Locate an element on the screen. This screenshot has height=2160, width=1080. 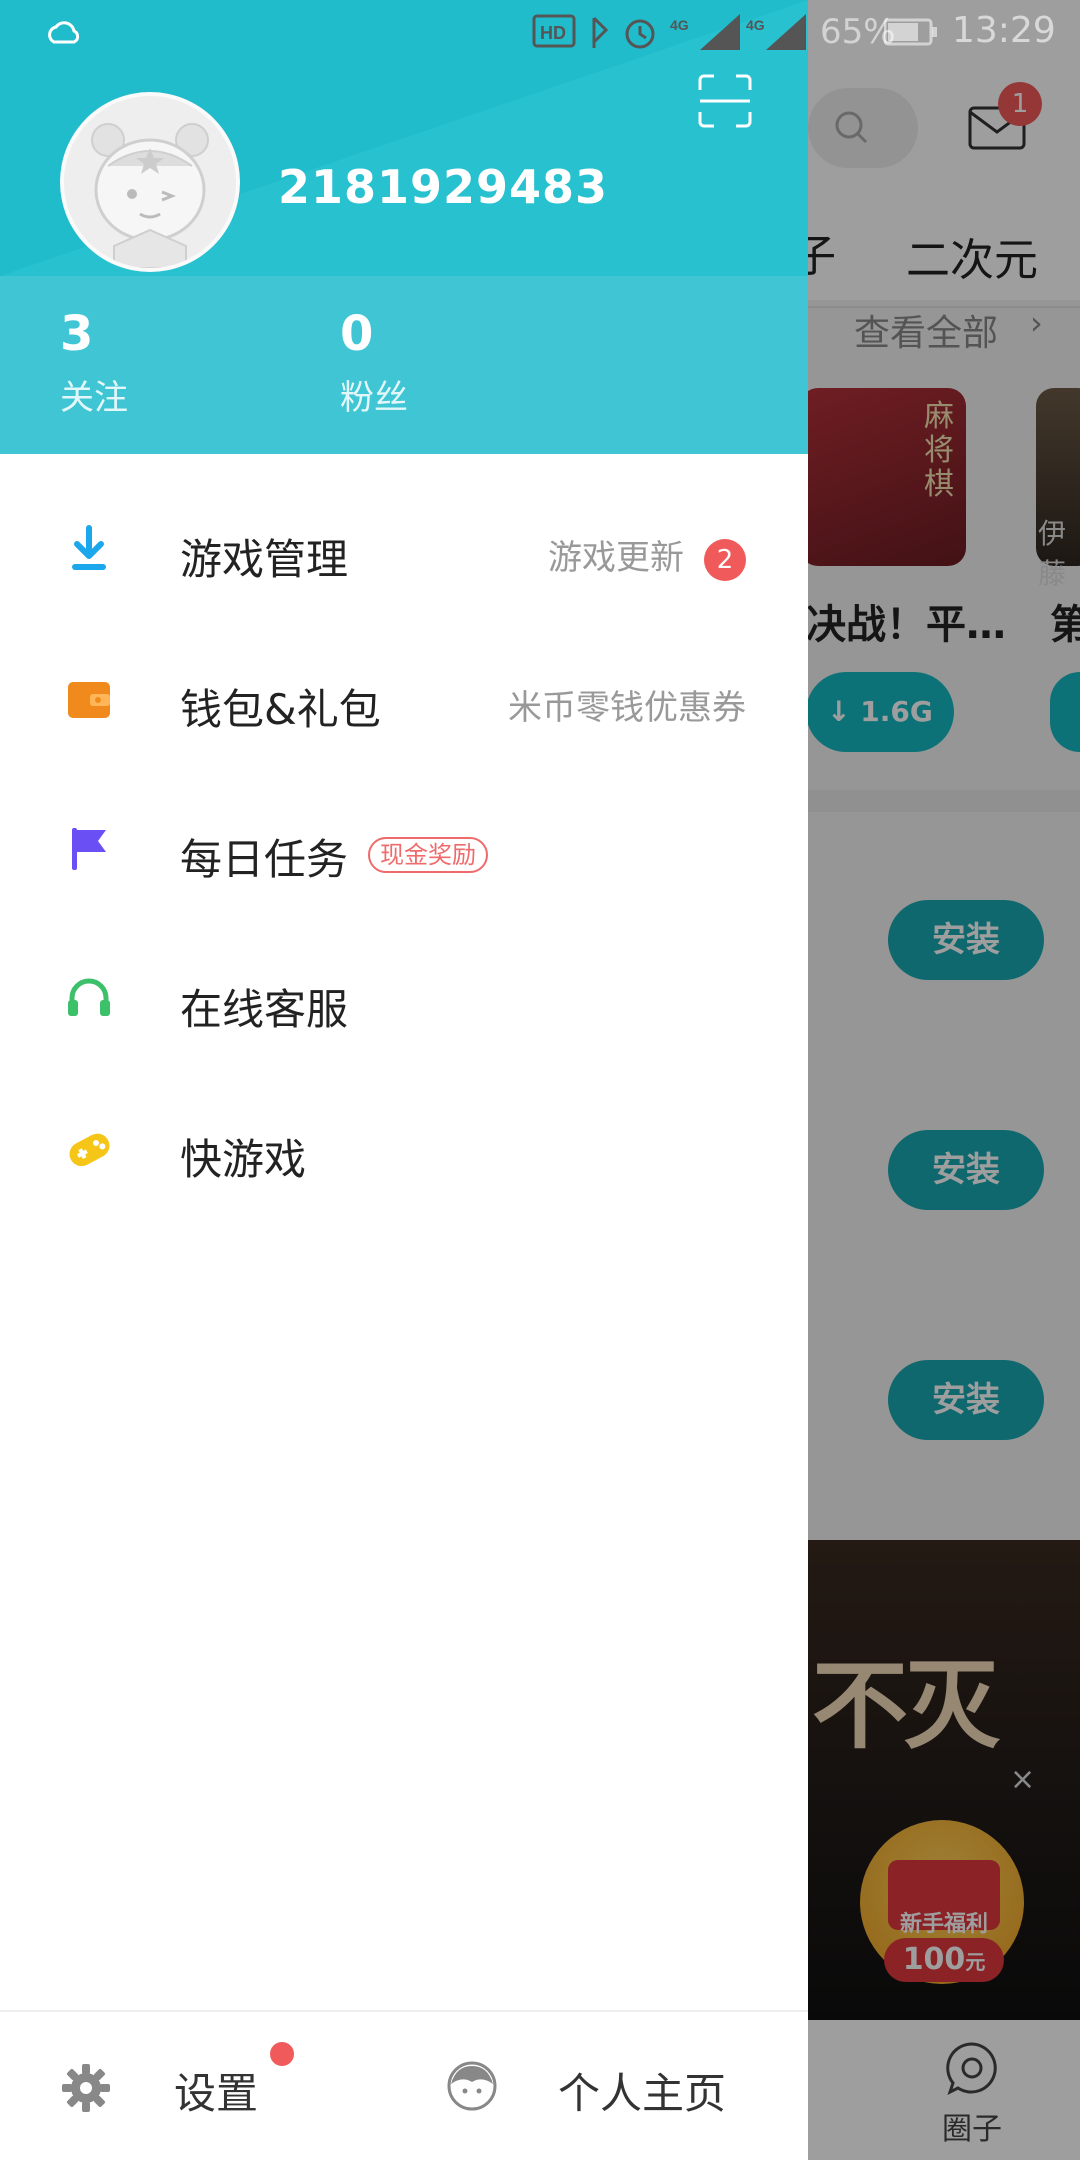
settings-notification-dot is located at coordinates (282, 2054).